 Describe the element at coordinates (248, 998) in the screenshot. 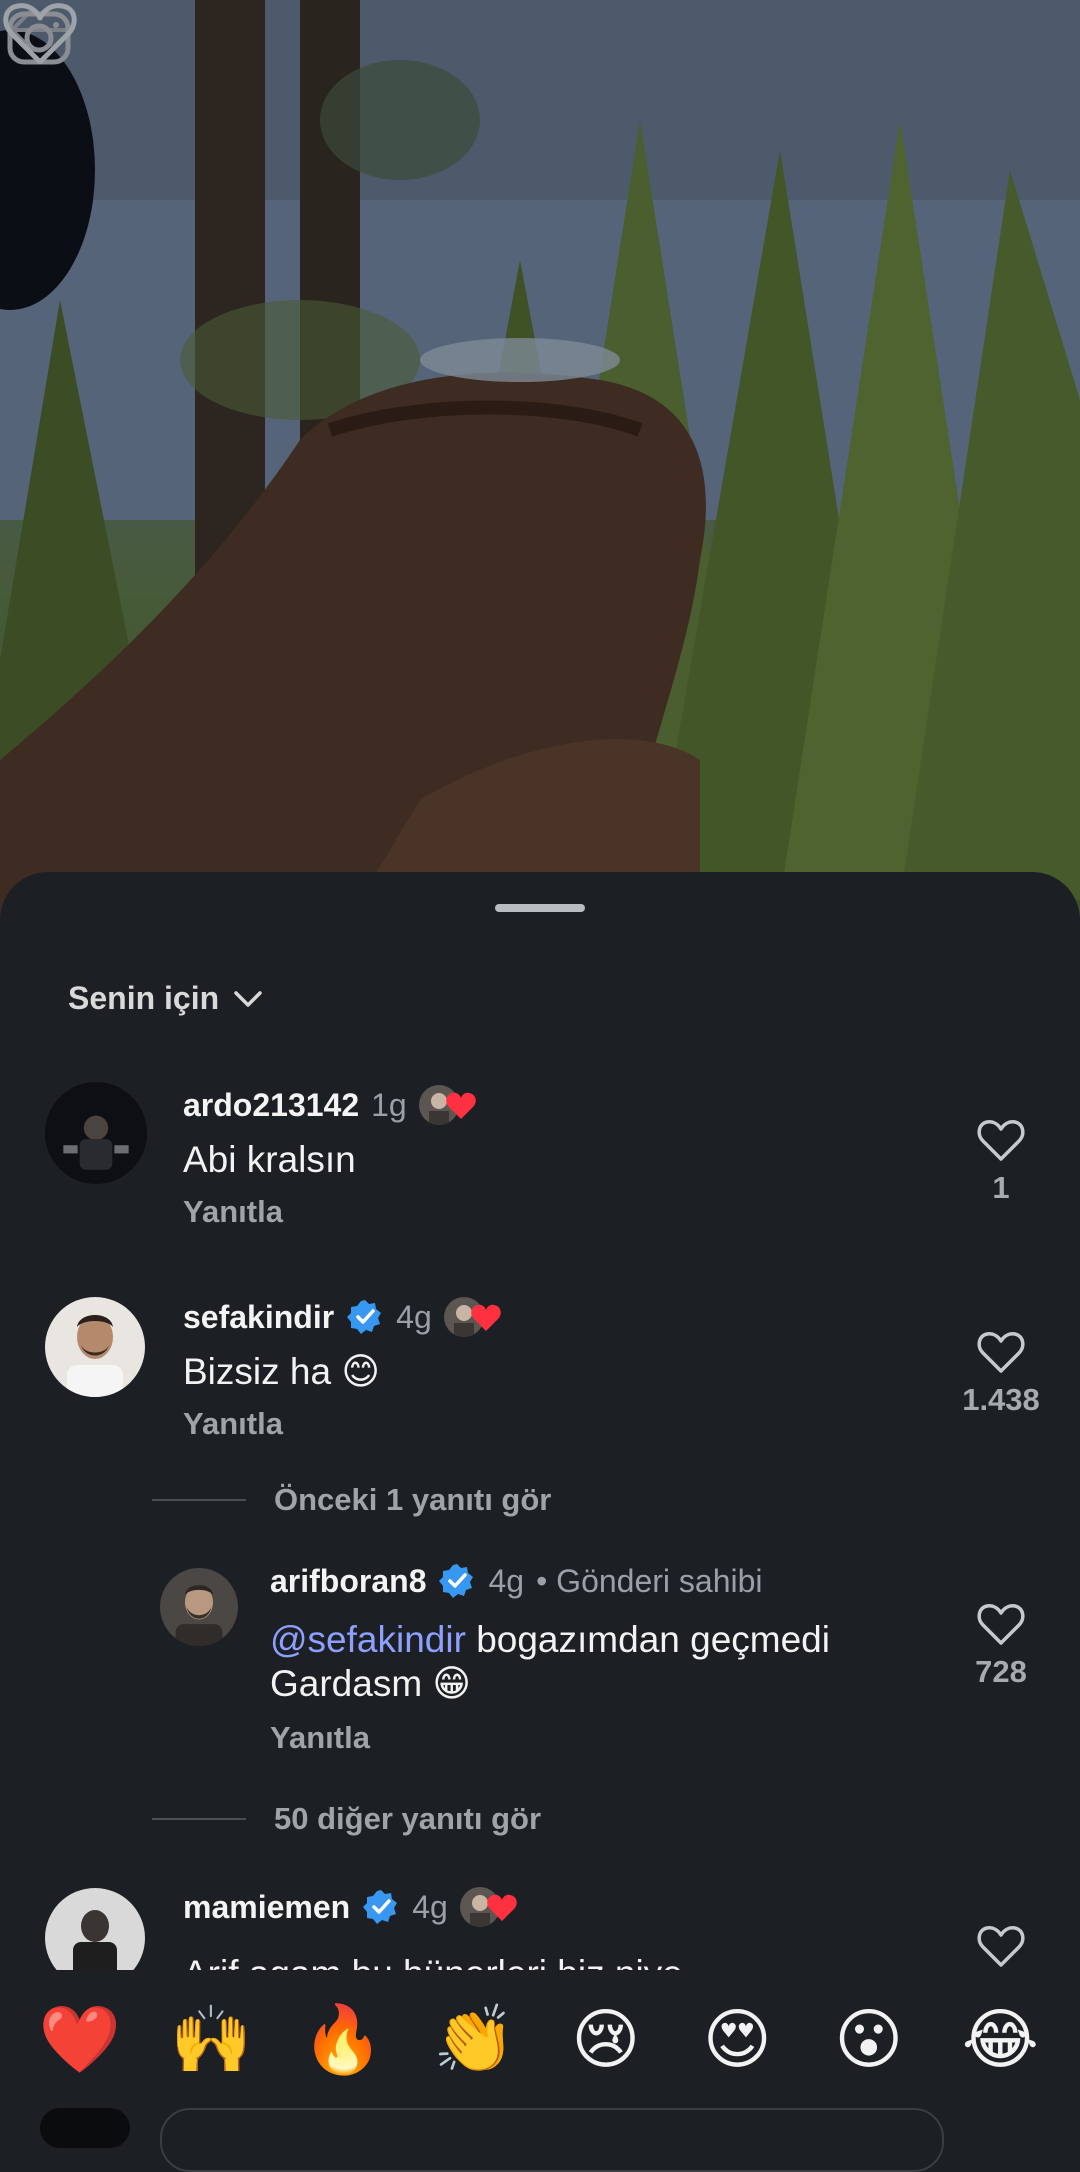

I see `chevron-down-icon` at that location.